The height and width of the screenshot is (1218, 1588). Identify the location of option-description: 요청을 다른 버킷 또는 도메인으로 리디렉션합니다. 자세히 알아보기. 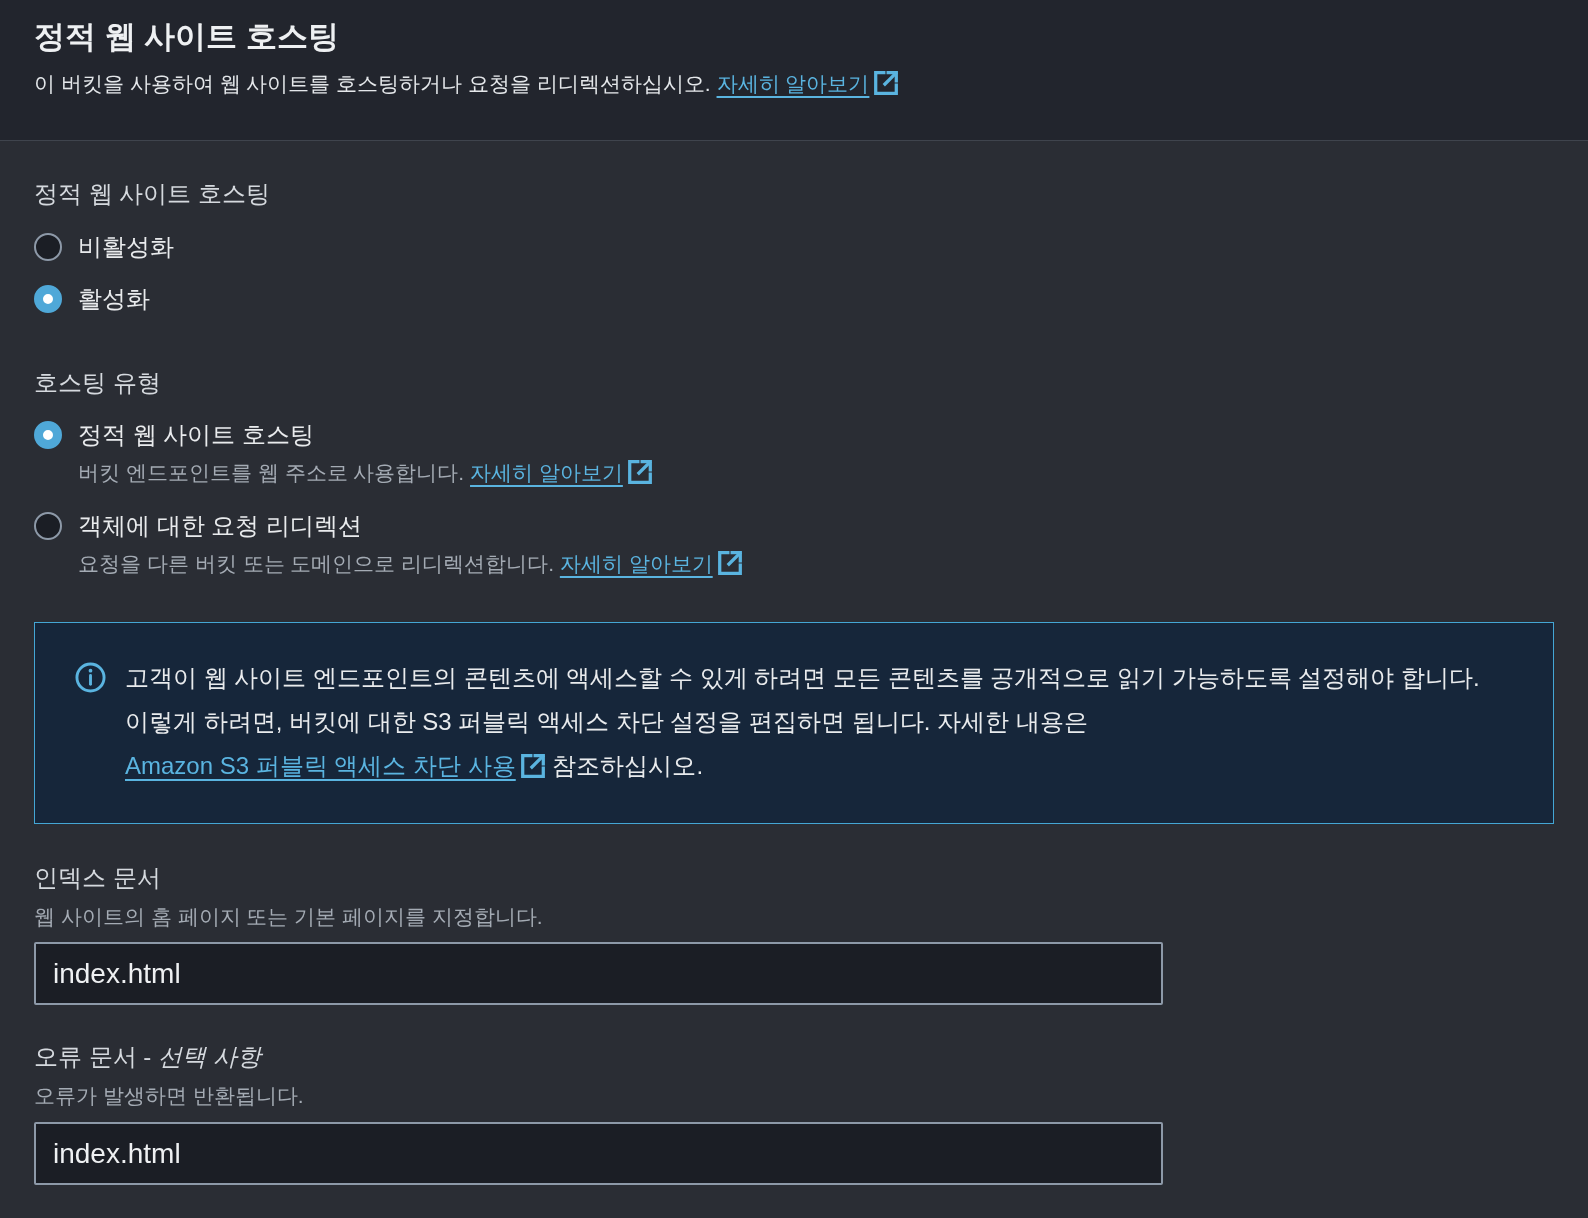
(816, 564).